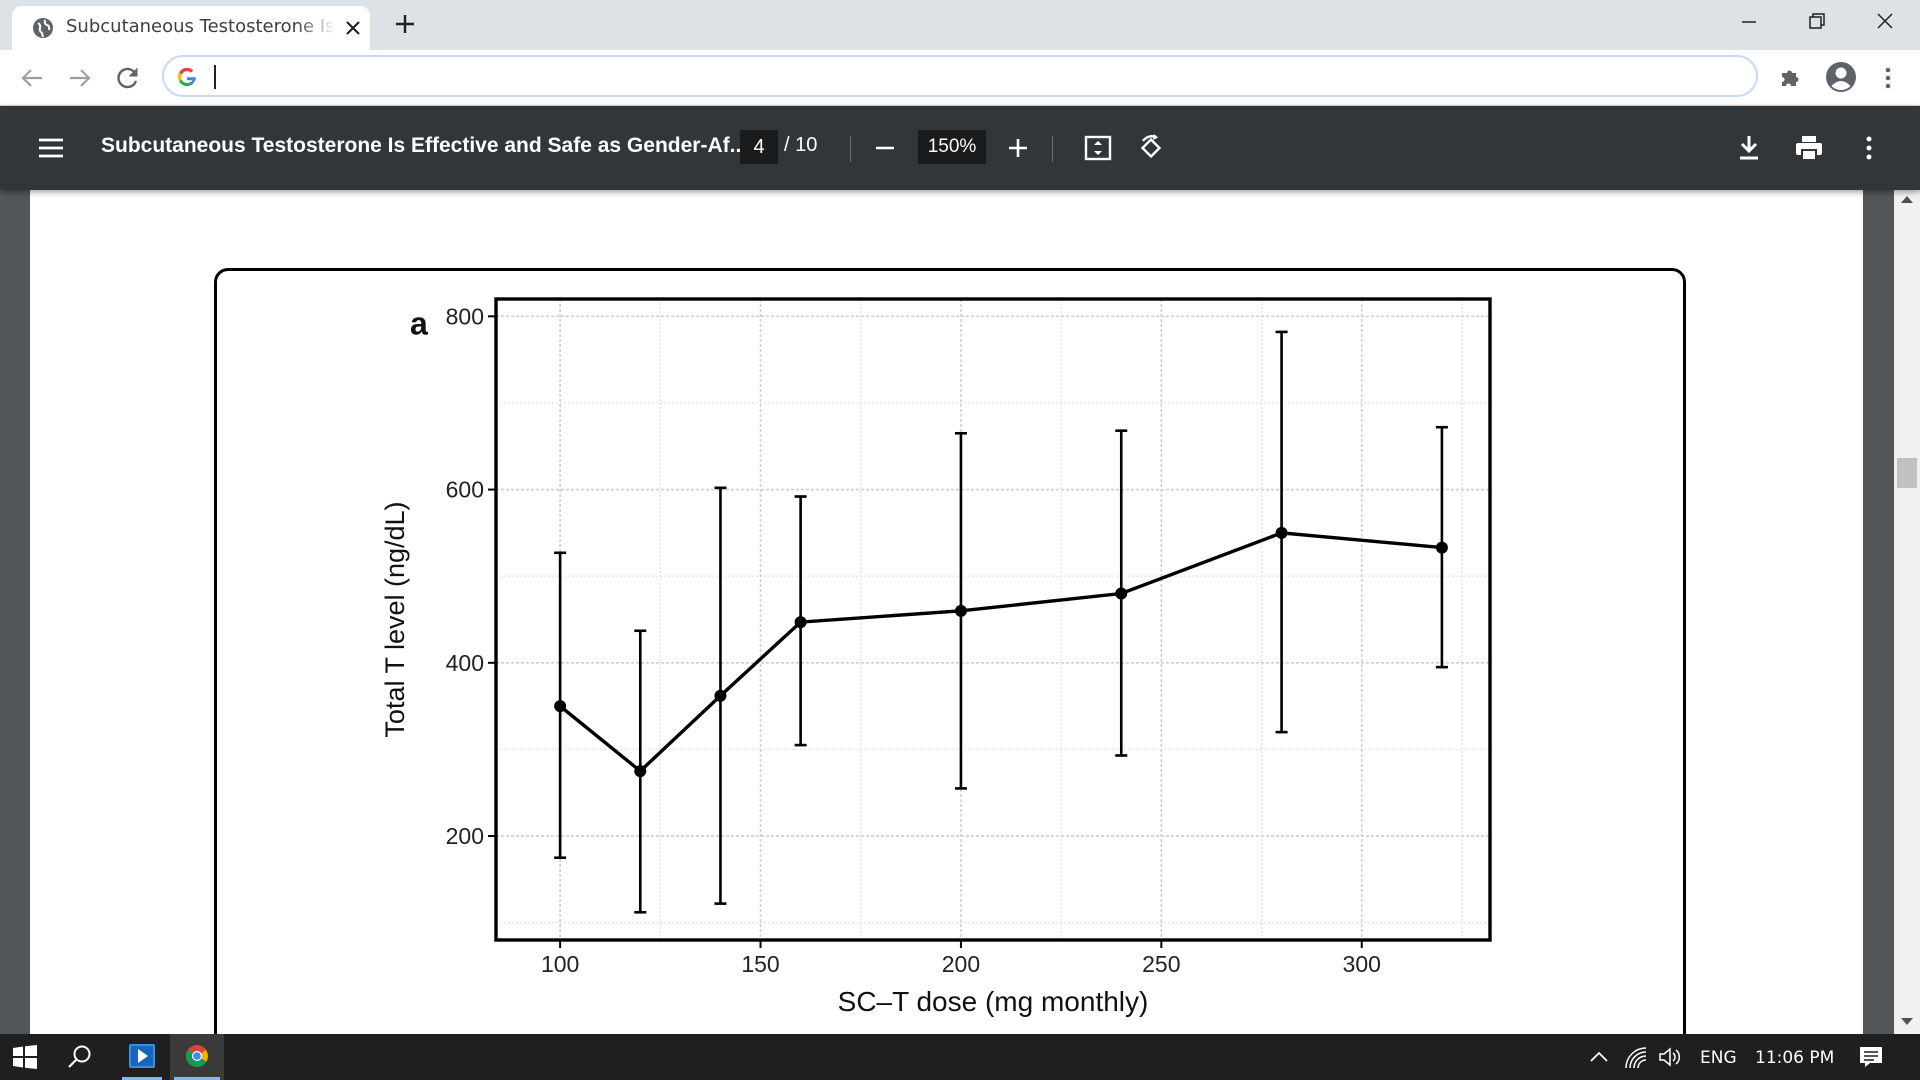  I want to click on extensions-icon, so click(1790, 78).